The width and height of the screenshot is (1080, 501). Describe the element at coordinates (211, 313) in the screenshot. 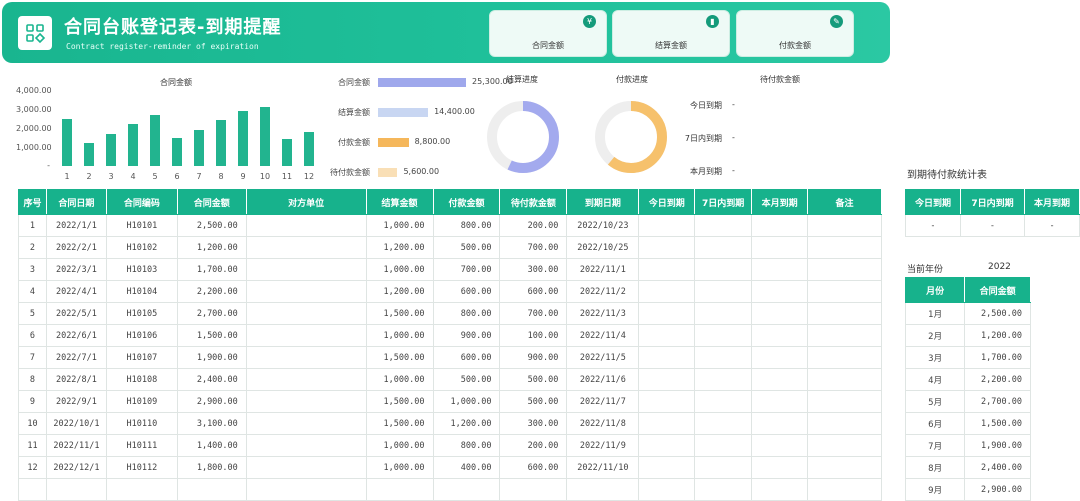

I see `table-cell: 2,700.00` at that location.